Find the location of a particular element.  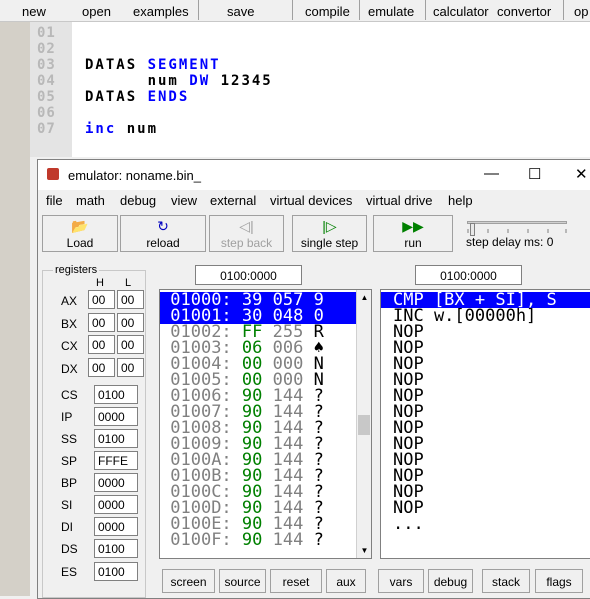

register-dx-high: 00 is located at coordinates (101, 367).